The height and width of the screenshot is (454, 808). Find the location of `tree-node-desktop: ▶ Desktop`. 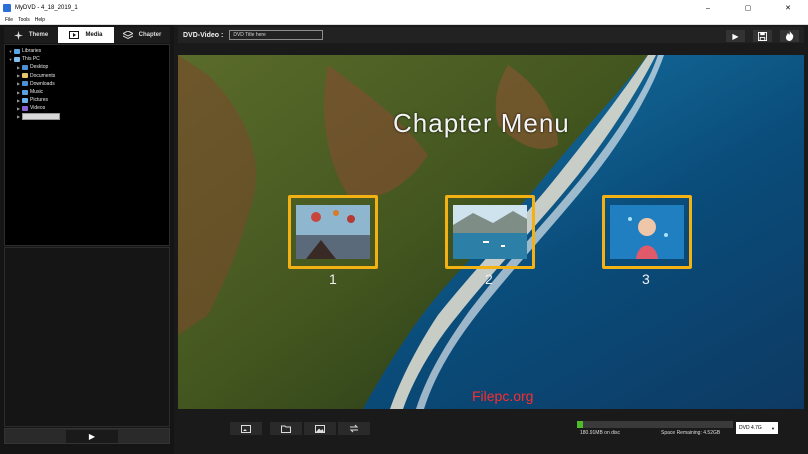

tree-node-desktop: ▶ Desktop is located at coordinates (87, 67).